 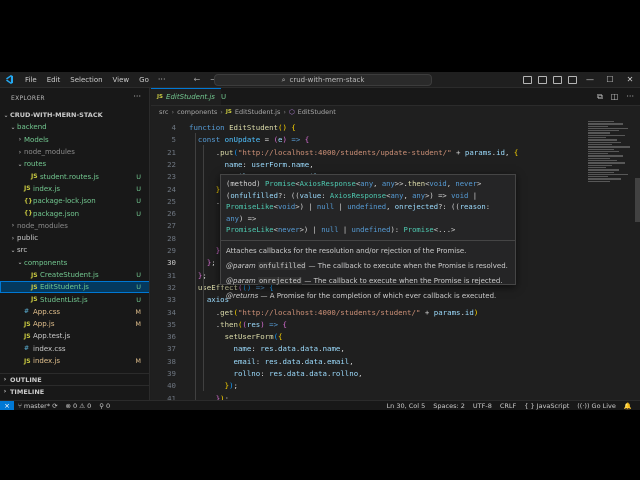 I want to click on menu-go: Go, so click(x=144, y=80).